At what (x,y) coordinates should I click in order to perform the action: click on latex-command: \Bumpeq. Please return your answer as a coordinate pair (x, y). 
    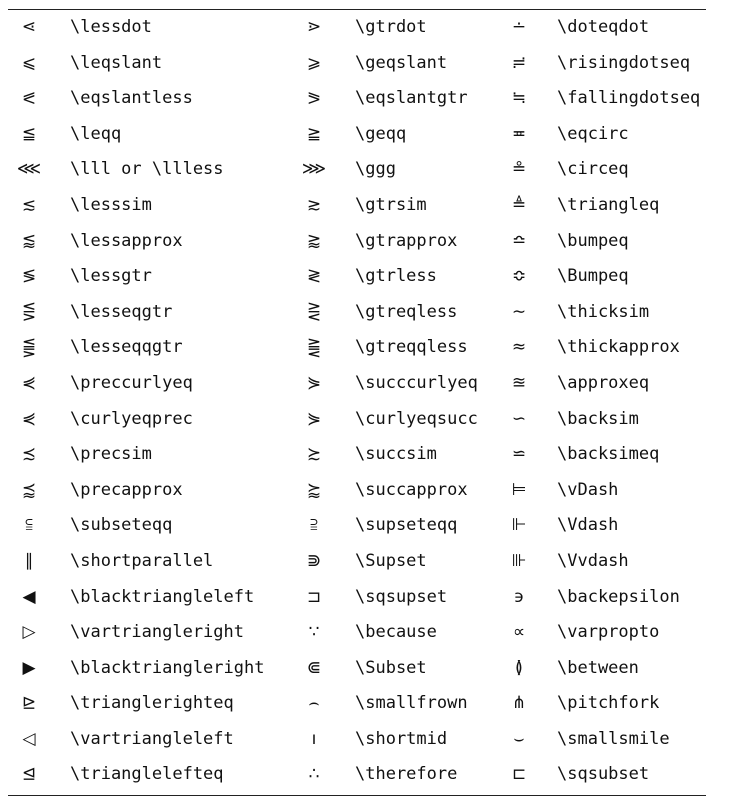
    Looking at the image, I should click on (593, 276).